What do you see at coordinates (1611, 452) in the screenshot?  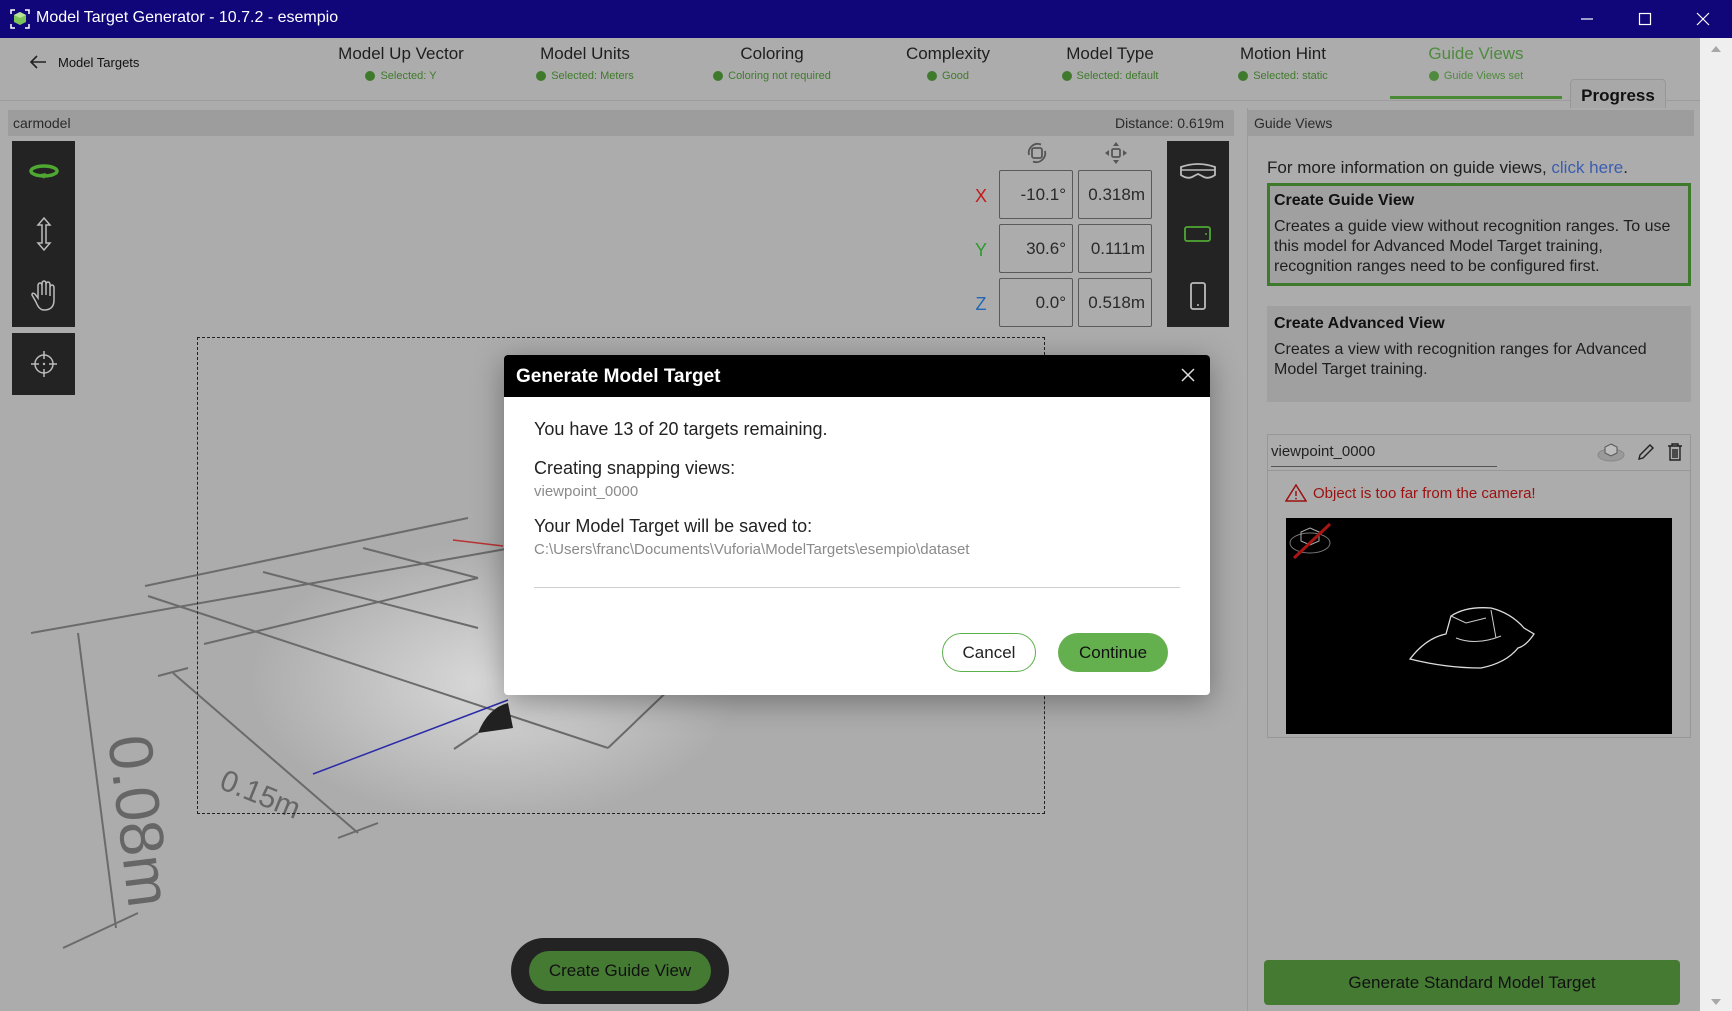 I see `snapping-view-icon` at bounding box center [1611, 452].